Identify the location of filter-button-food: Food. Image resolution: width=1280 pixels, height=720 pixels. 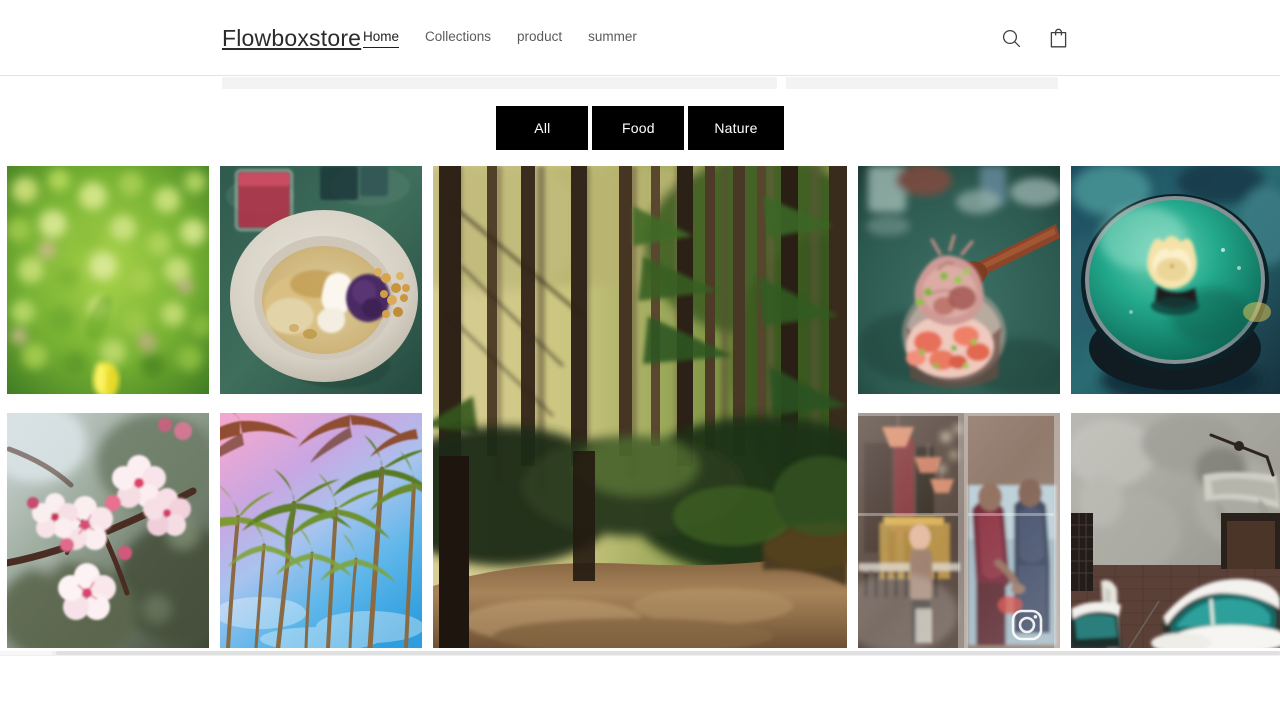
(638, 128).